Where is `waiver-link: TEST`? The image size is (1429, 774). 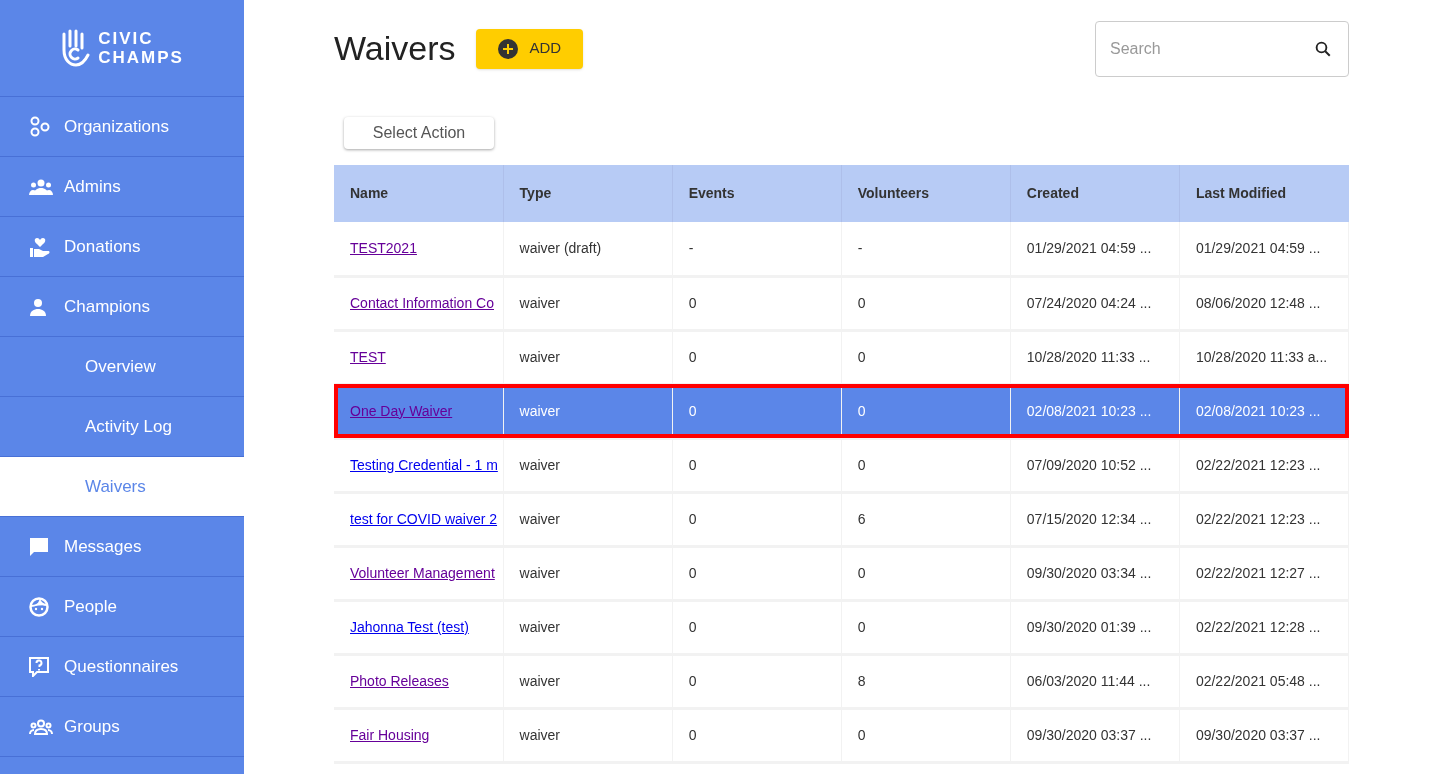
waiver-link: TEST is located at coordinates (368, 356).